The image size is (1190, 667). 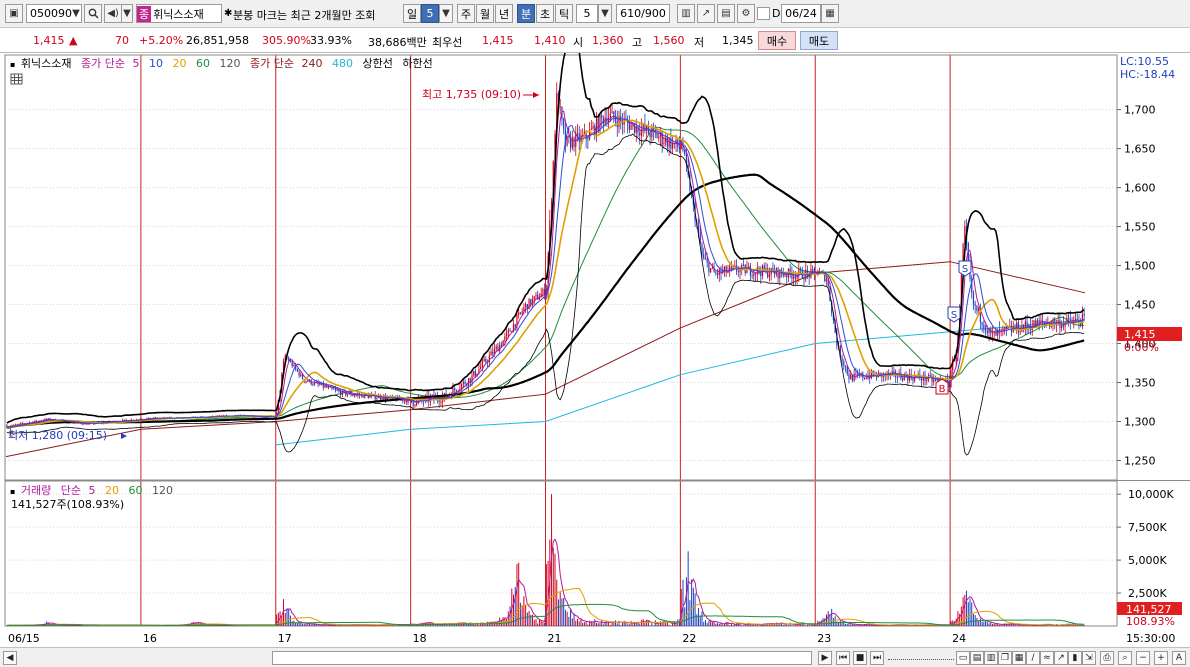 I want to click on font-size-icon: A, so click(x=1179, y=658).